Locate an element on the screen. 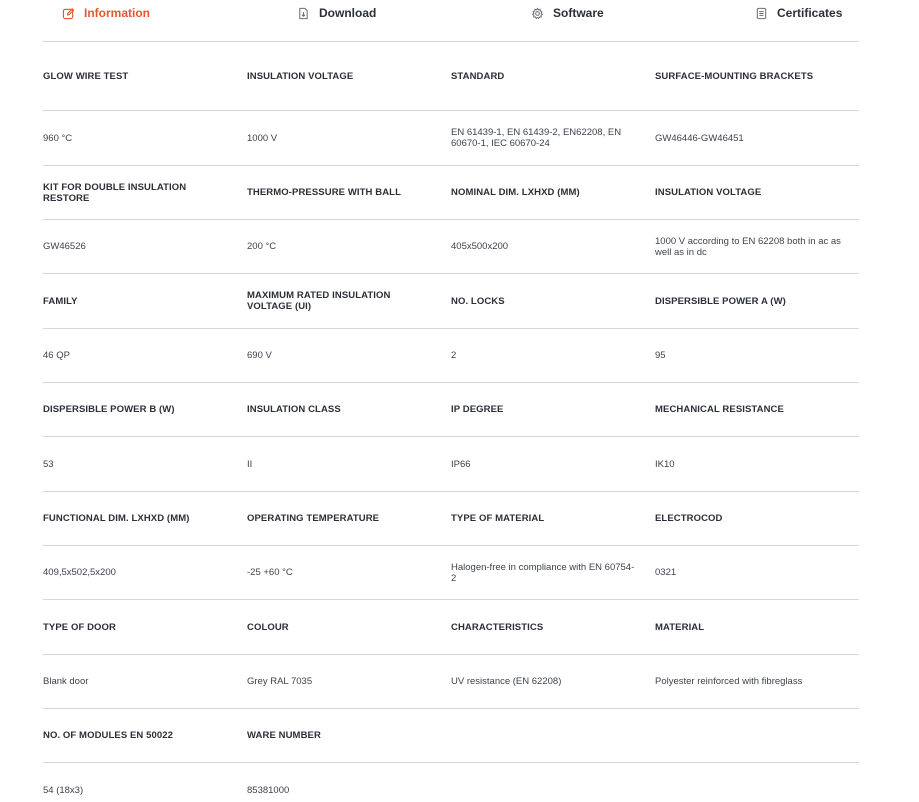 This screenshot has width=919, height=802. spec-label: Mechanical resistance is located at coordinates (719, 409).